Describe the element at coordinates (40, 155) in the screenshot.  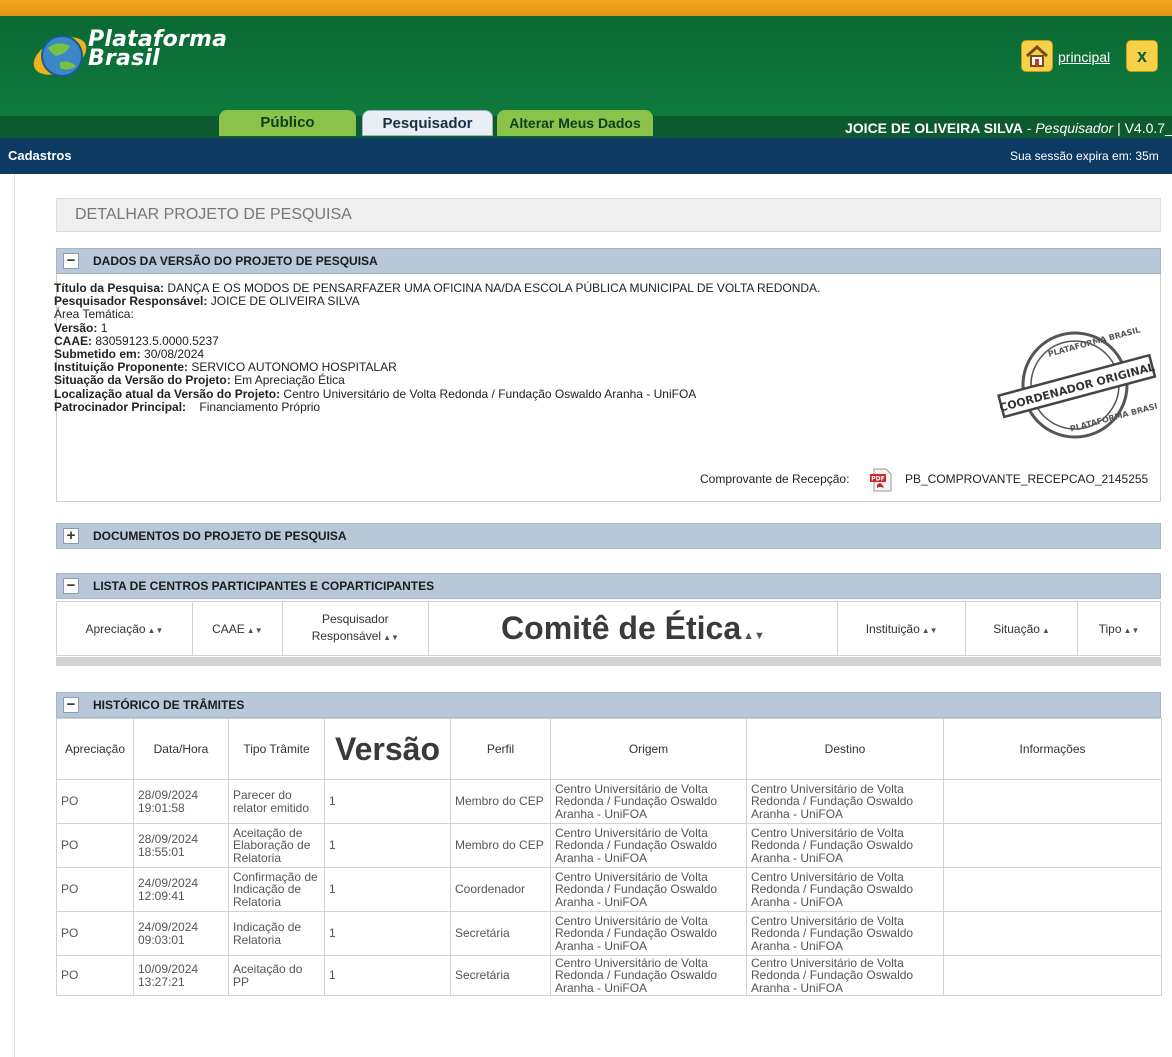
I see `menu-cadastros: Cadastros` at that location.